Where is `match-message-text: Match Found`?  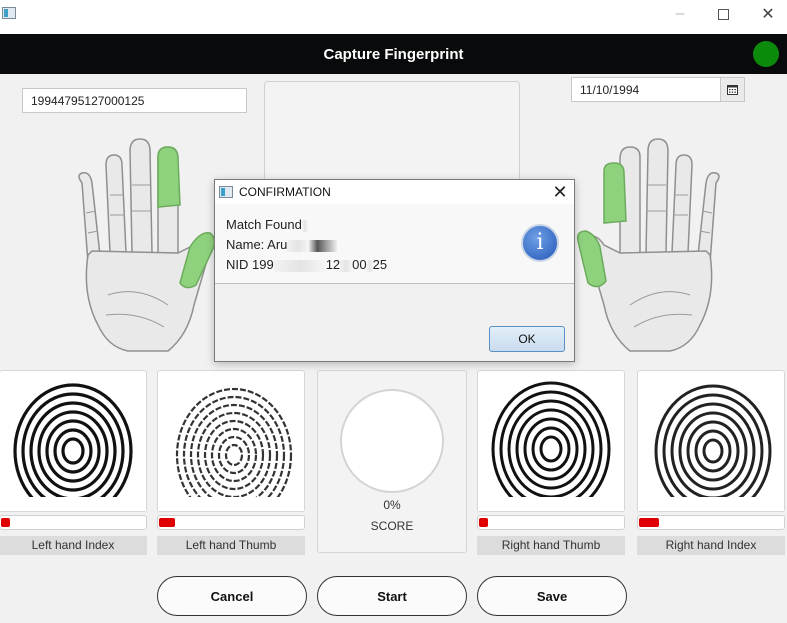 match-message-text: Match Found is located at coordinates (264, 224).